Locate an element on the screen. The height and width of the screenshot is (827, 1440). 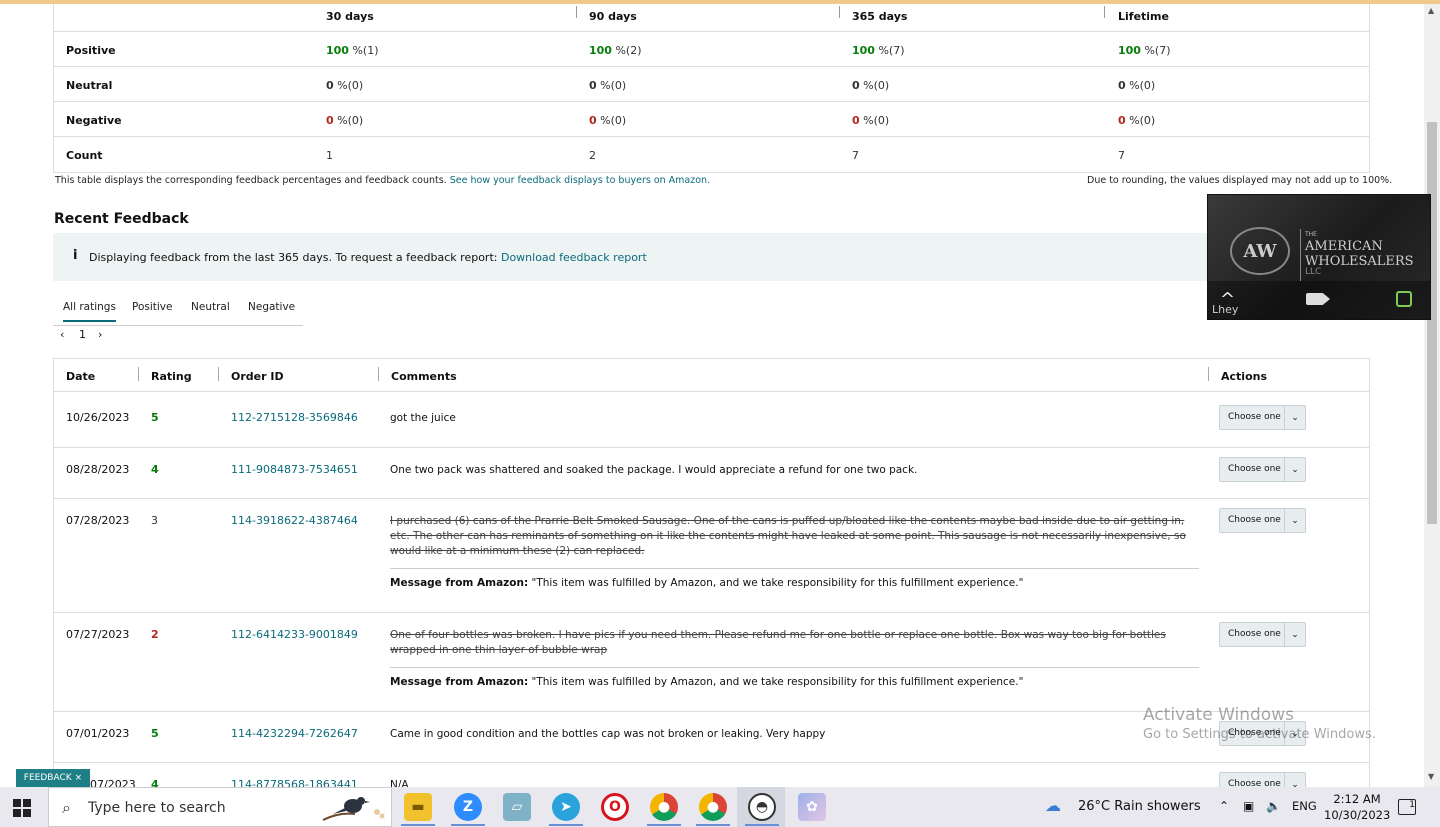
order-id-link: 112-2715128-3569846 is located at coordinates (294, 417).